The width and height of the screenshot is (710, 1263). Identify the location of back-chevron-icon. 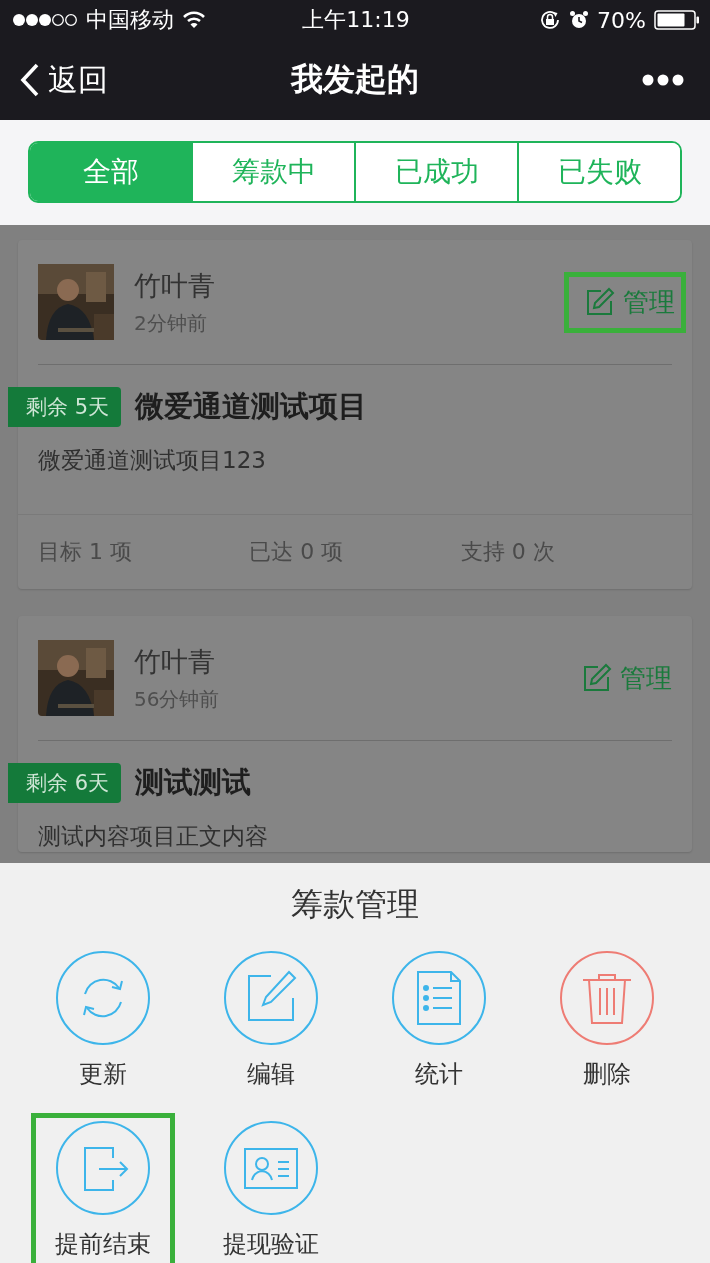
(30, 80).